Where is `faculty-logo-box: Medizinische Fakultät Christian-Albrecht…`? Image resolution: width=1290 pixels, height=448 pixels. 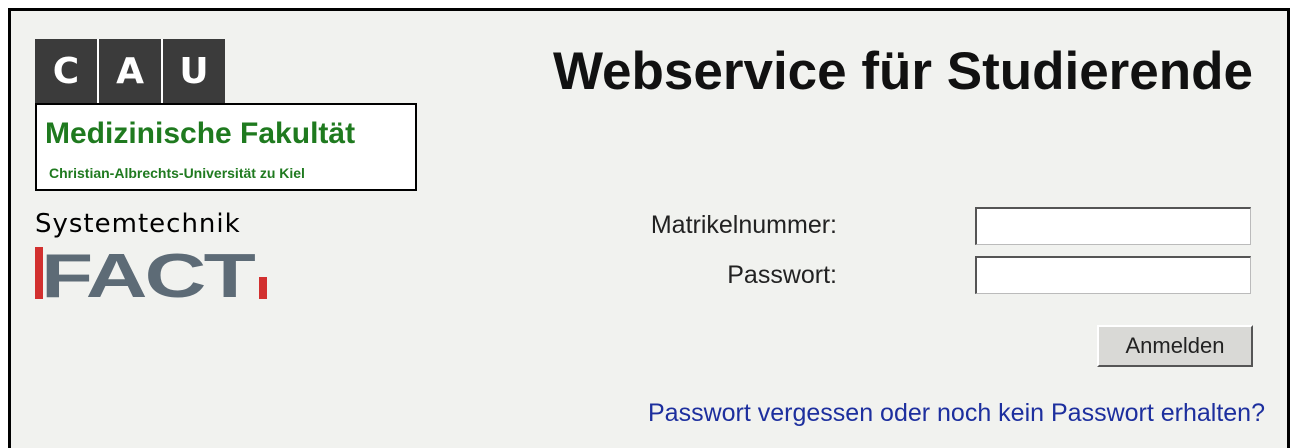 faculty-logo-box: Medizinische Fakultät Christian-Albrecht… is located at coordinates (226, 147).